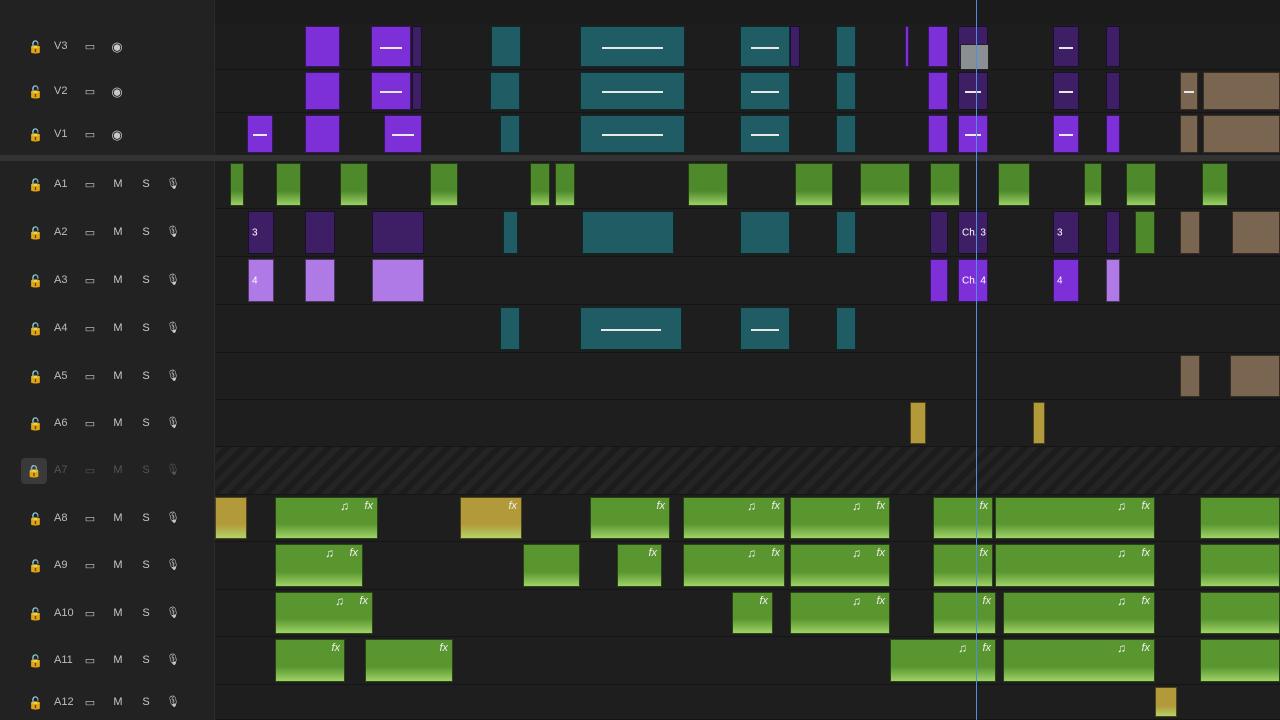 This screenshot has height=720, width=1280. What do you see at coordinates (261, 280) in the screenshot?
I see `clip: 4` at bounding box center [261, 280].